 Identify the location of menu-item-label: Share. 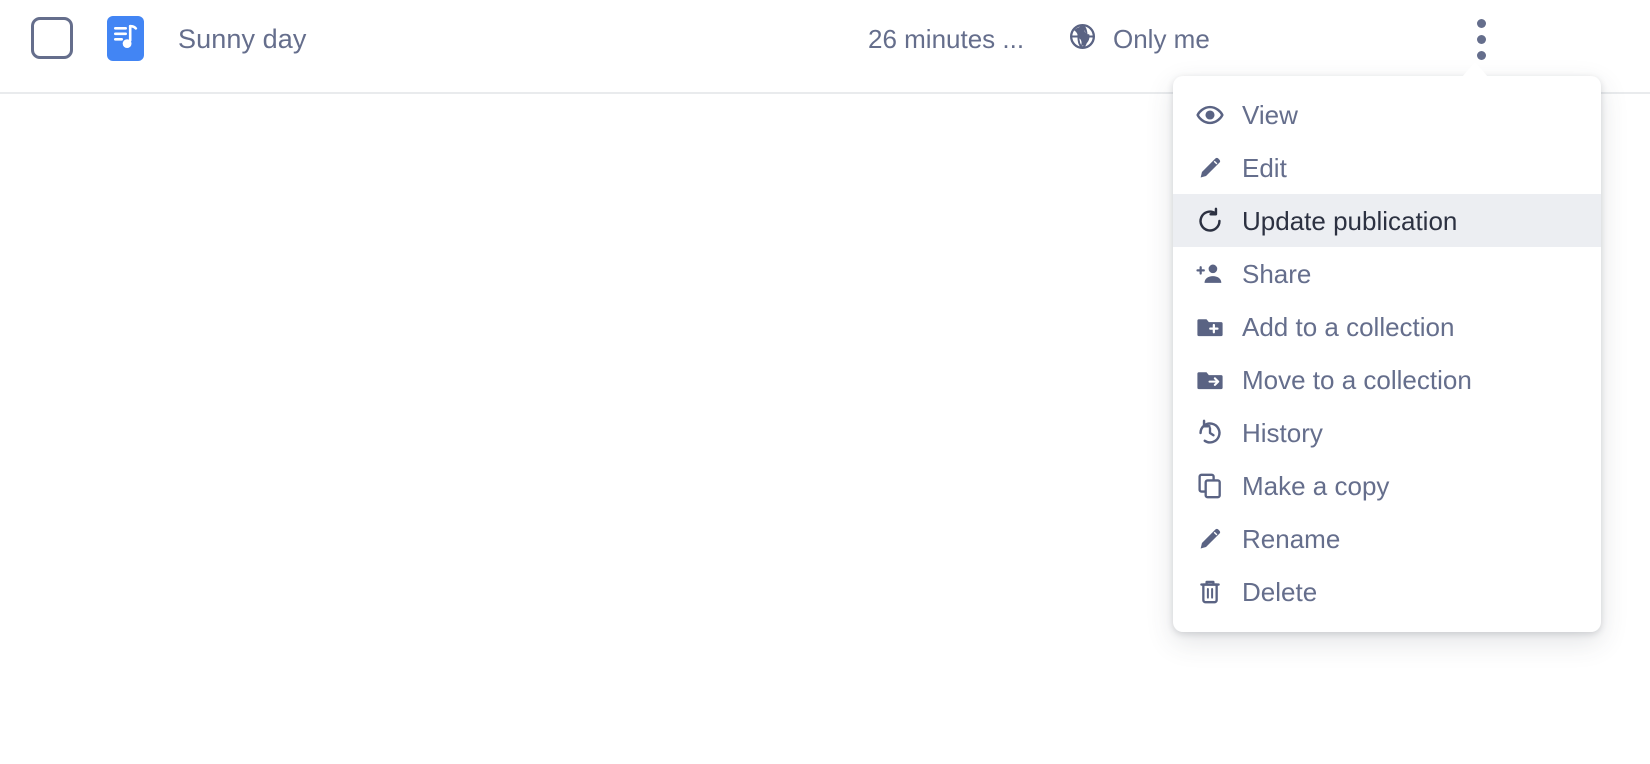
(1277, 273).